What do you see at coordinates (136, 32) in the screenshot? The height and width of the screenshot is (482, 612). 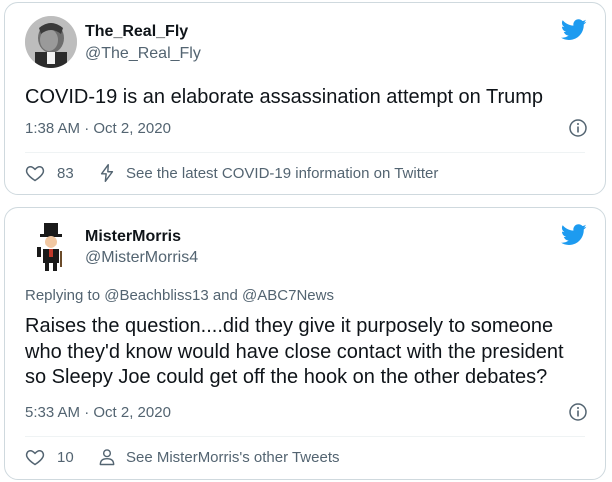 I see `display-name: The_Real_Fly` at bounding box center [136, 32].